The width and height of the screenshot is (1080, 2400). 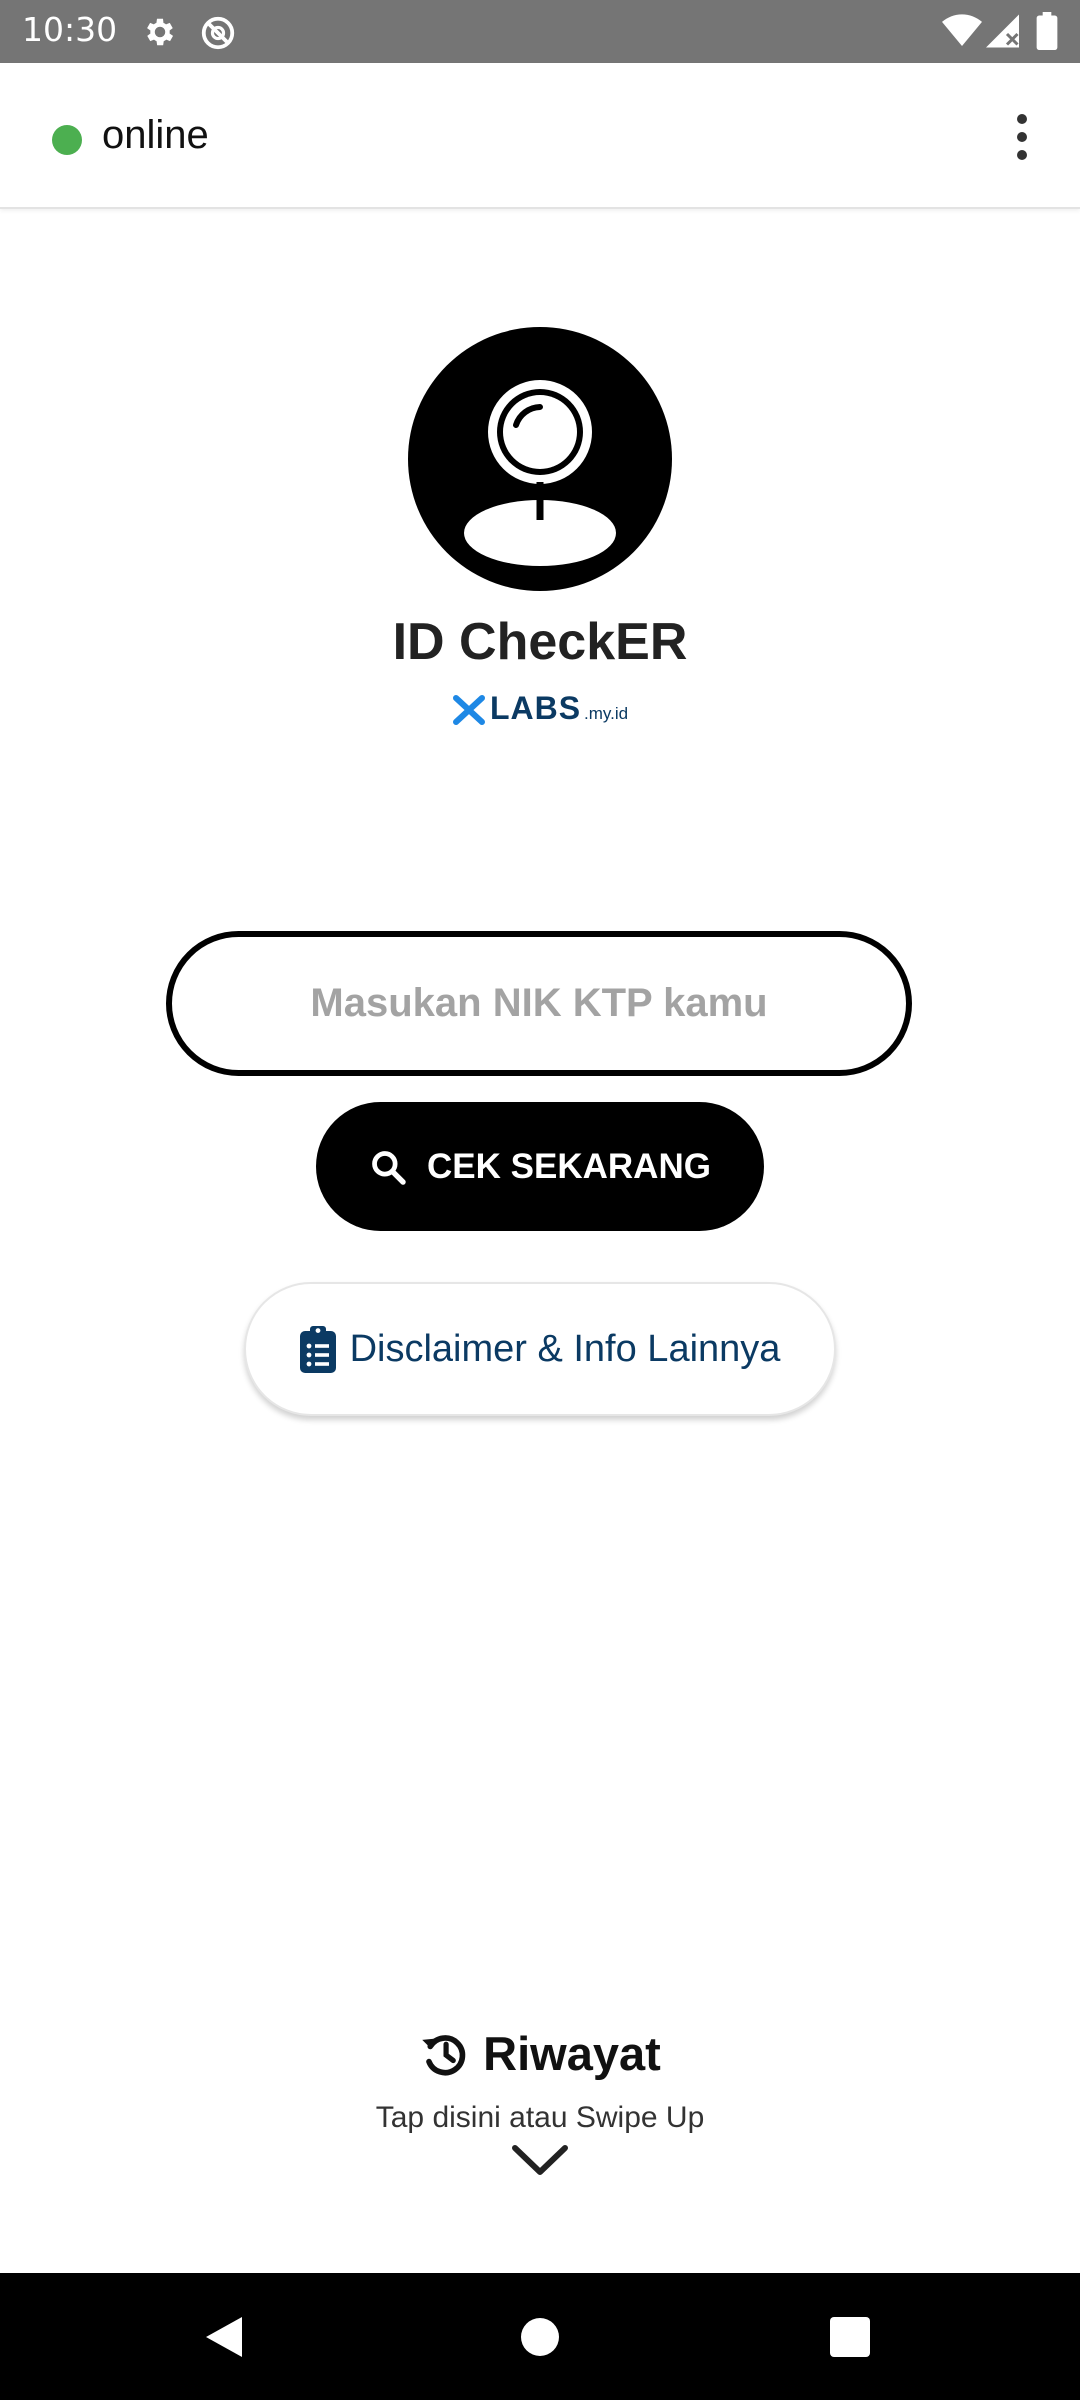 I want to click on battery-icon, so click(x=1047, y=33).